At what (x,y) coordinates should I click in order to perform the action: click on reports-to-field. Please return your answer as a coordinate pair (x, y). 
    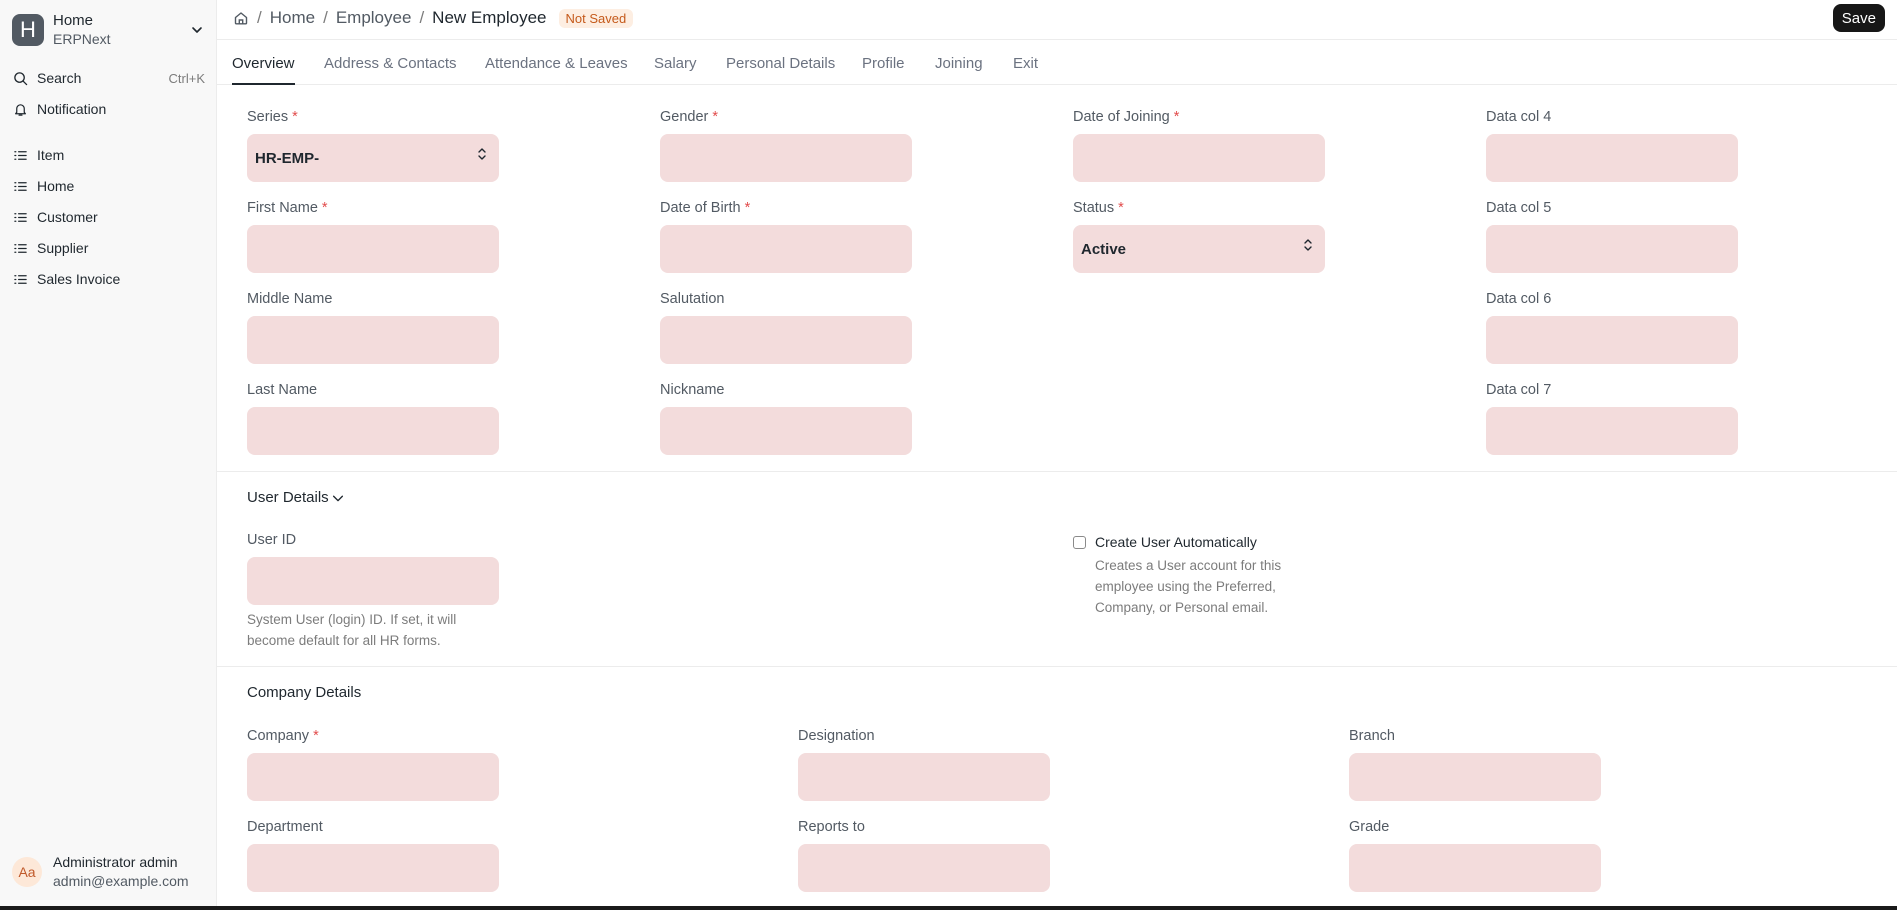
    Looking at the image, I should click on (924, 868).